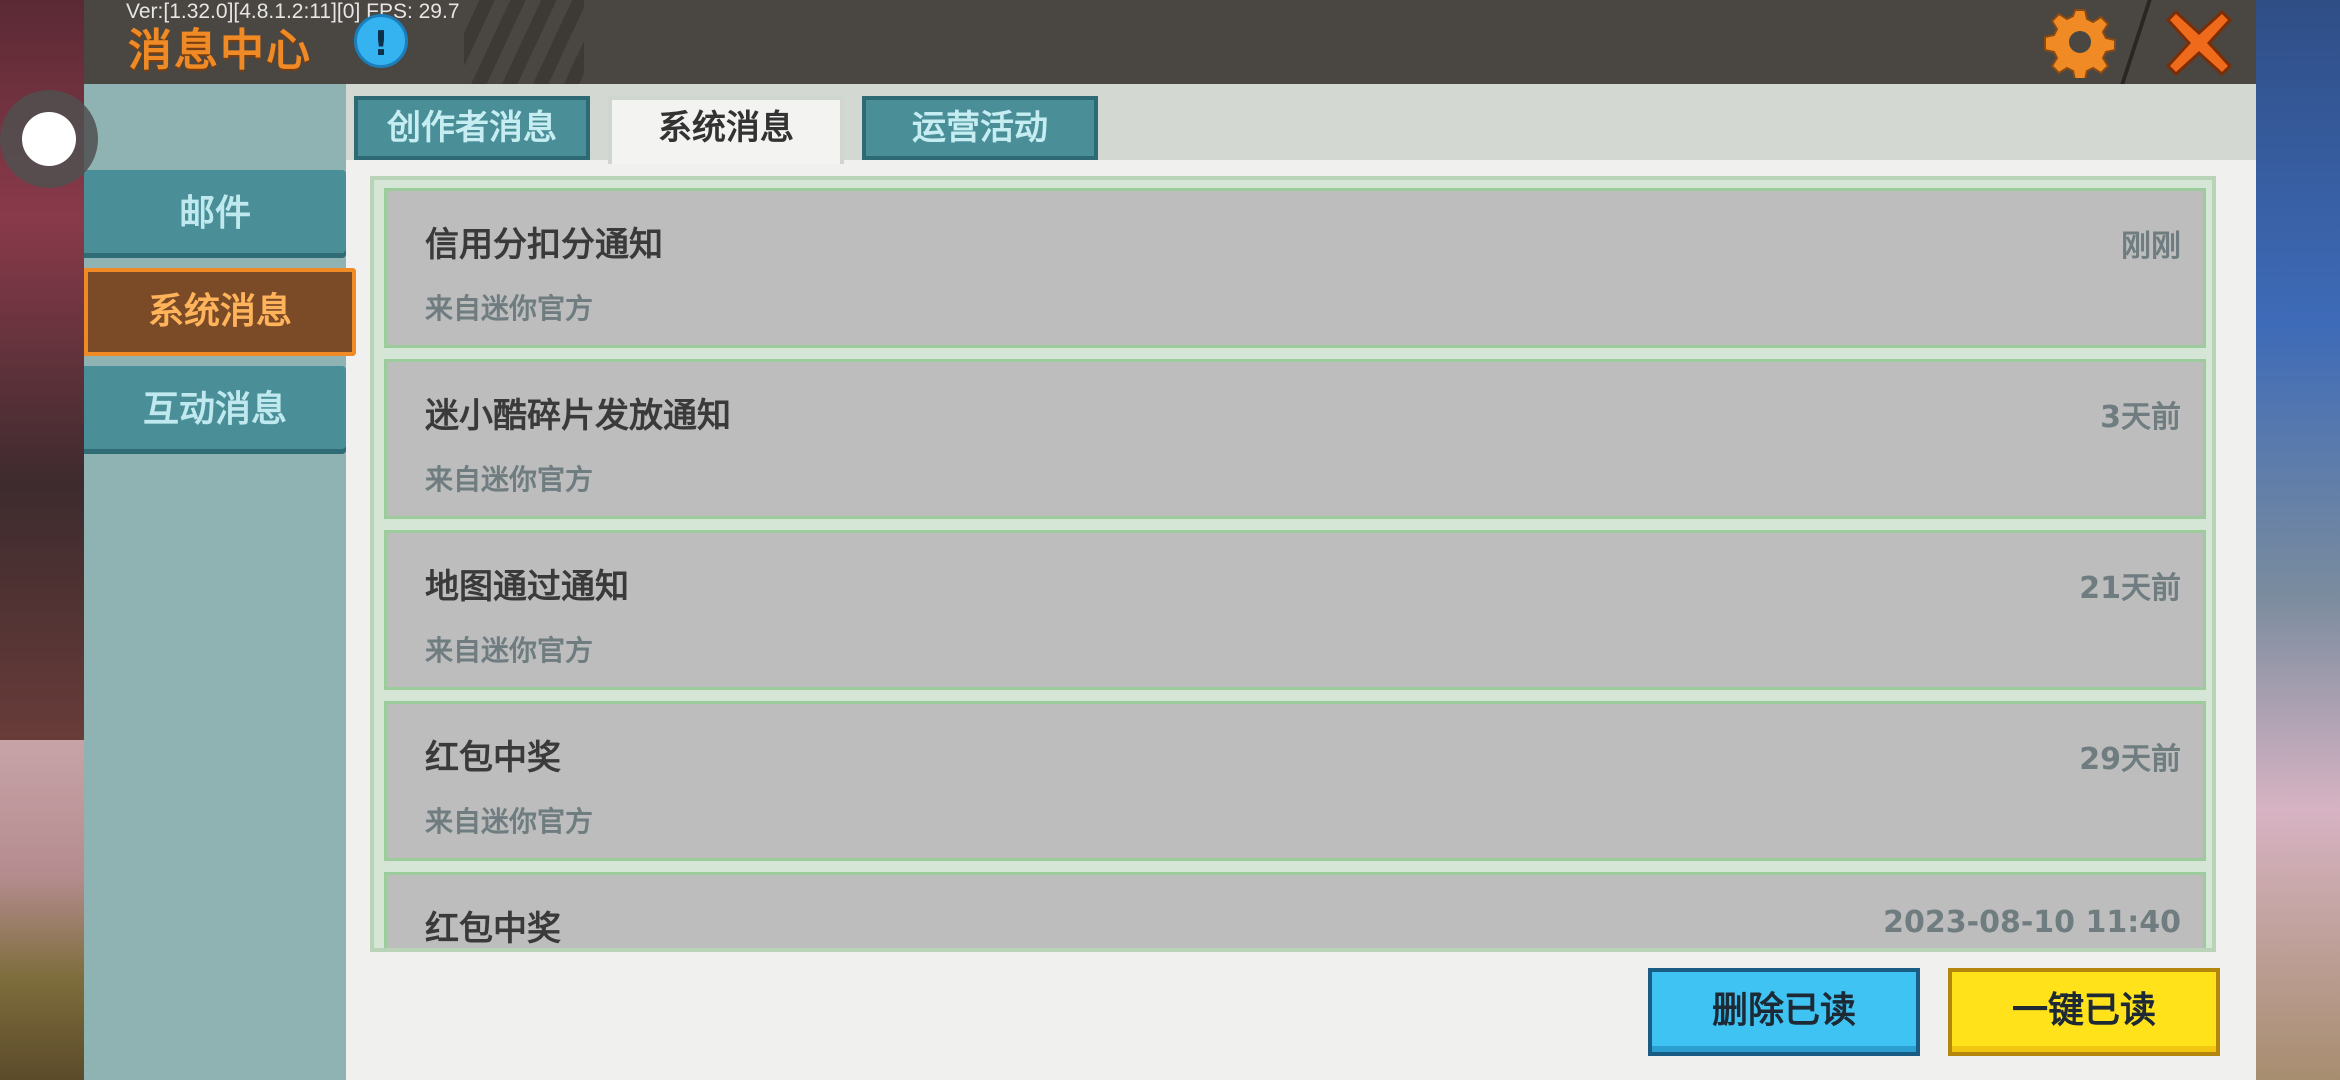 Image resolution: width=2340 pixels, height=1080 pixels. Describe the element at coordinates (2140, 417) in the screenshot. I see `message-time: 3天前` at that location.